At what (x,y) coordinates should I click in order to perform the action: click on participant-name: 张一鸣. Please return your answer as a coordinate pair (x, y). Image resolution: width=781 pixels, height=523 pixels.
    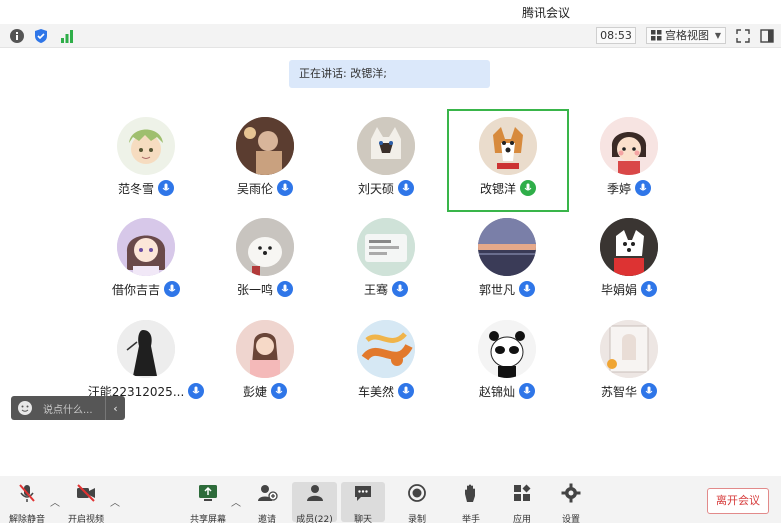
    Looking at the image, I should click on (254, 289).